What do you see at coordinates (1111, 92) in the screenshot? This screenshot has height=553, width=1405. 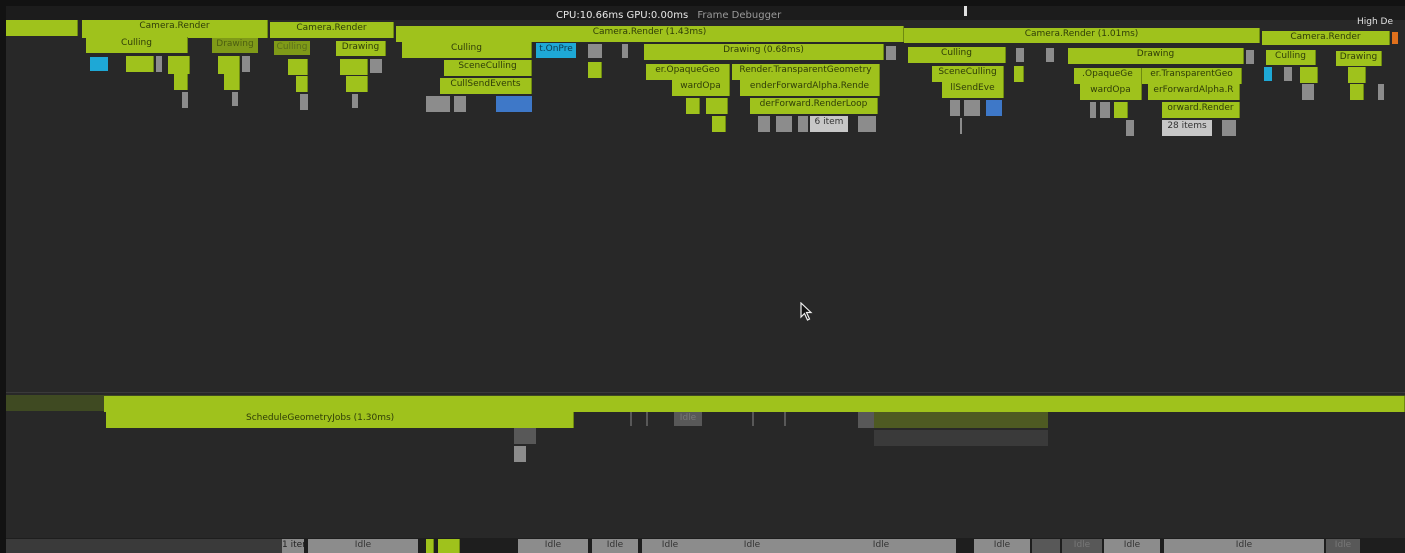 I see `marker-forward-opaque-2: wardOpa` at bounding box center [1111, 92].